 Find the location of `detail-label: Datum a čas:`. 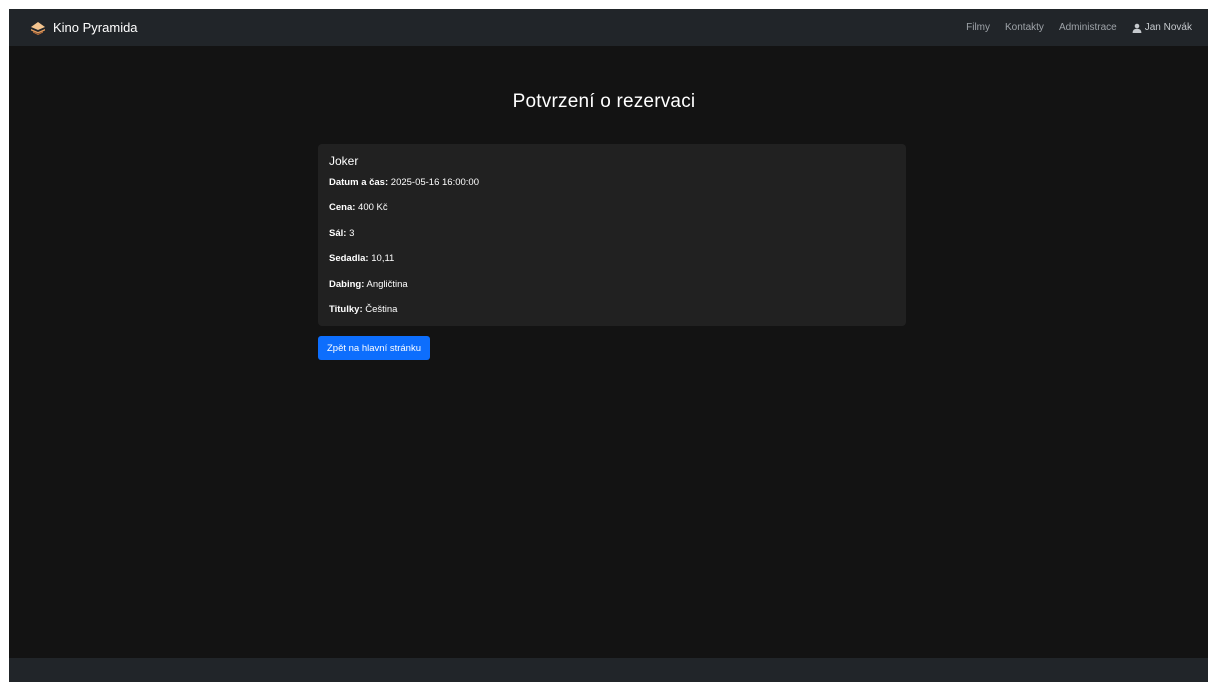

detail-label: Datum a čas: is located at coordinates (359, 182).